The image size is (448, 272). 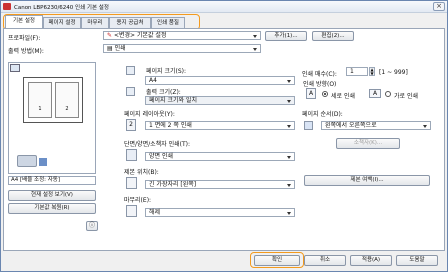 I want to click on finishing-icon, so click(x=131, y=211).